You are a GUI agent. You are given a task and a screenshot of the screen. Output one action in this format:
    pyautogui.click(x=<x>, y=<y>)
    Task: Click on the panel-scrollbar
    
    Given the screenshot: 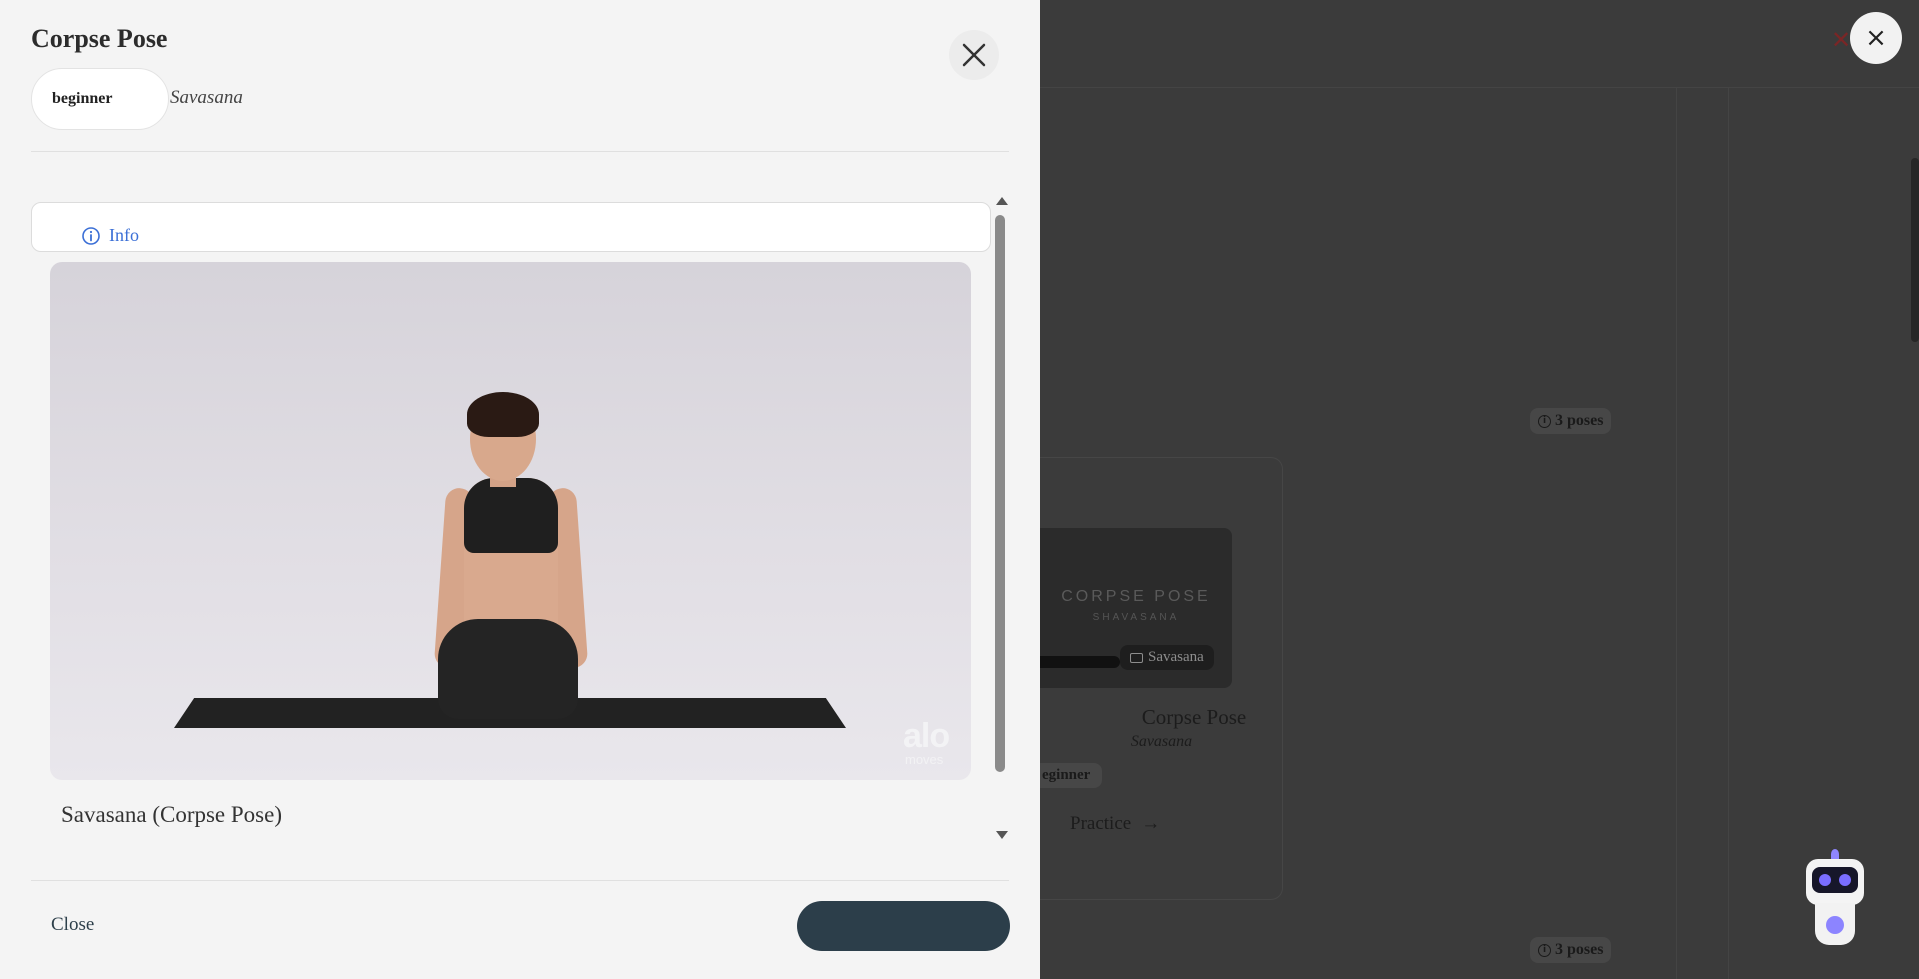 What is the action you would take?
    pyautogui.click(x=1000, y=518)
    